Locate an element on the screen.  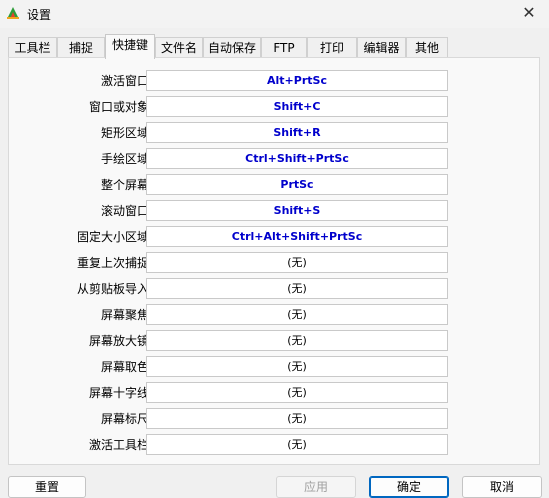
hotkey-row-ruler: 屏幕标尺: (无) is located at coordinates (275, 419).